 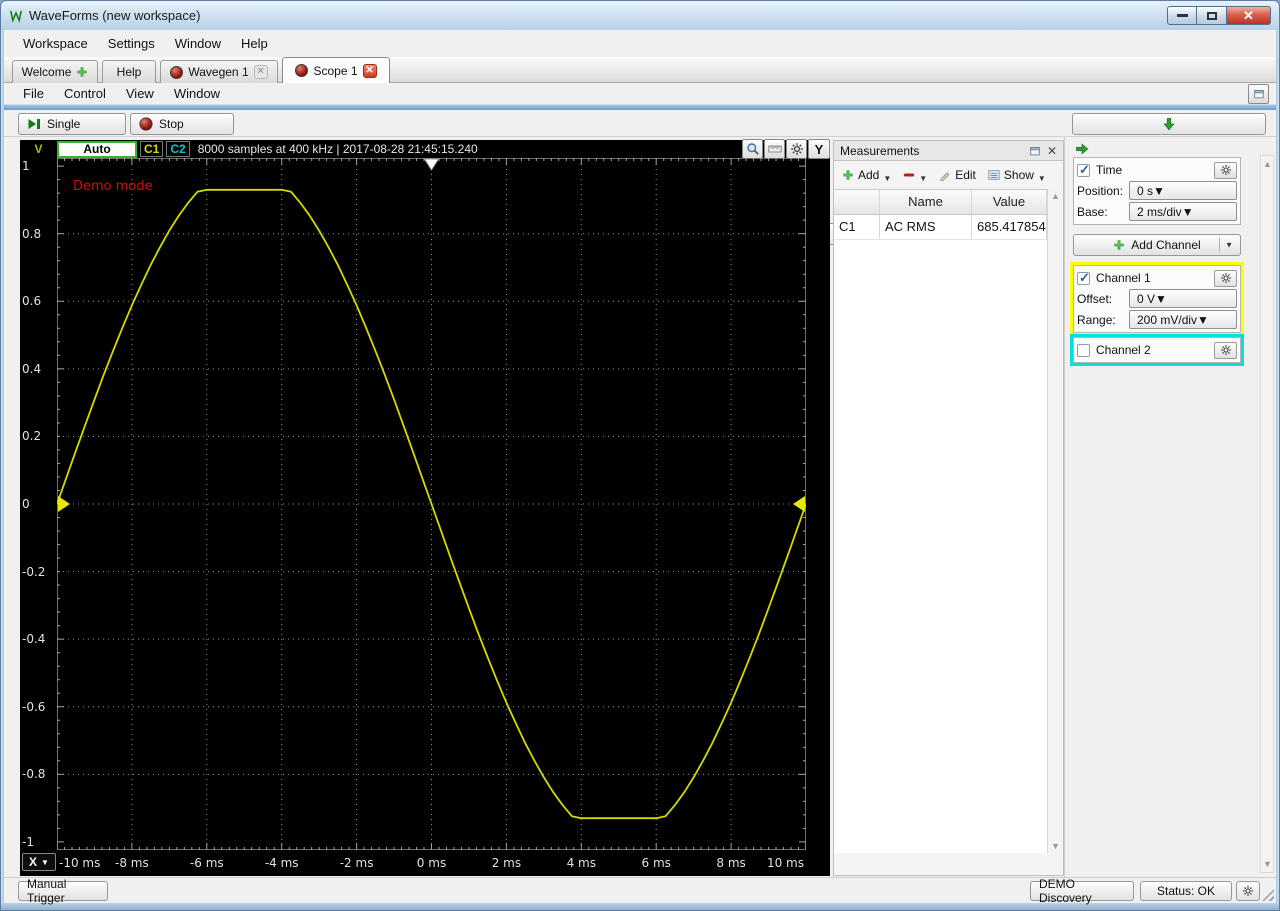 I want to click on single-button: Single, so click(x=72, y=124).